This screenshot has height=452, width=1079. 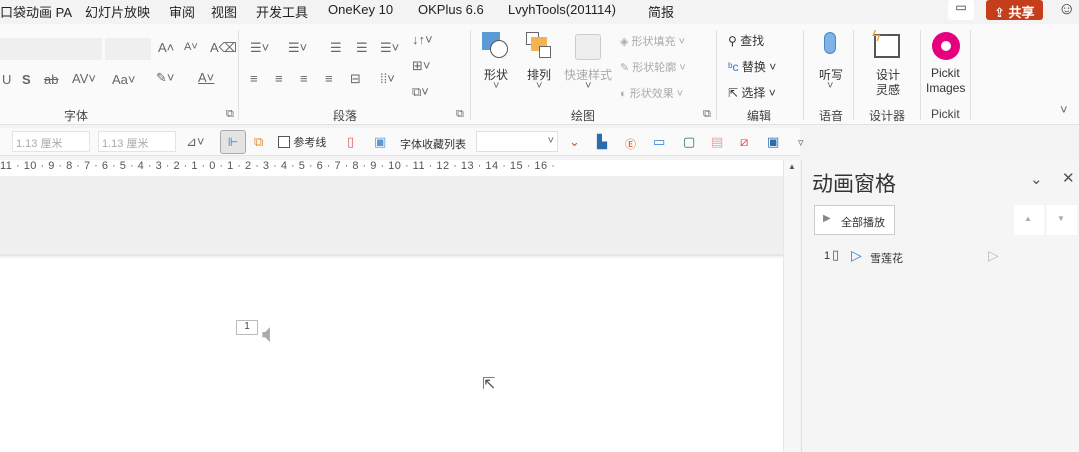 I want to click on replace-icon: ᵇc, so click(x=735, y=67).